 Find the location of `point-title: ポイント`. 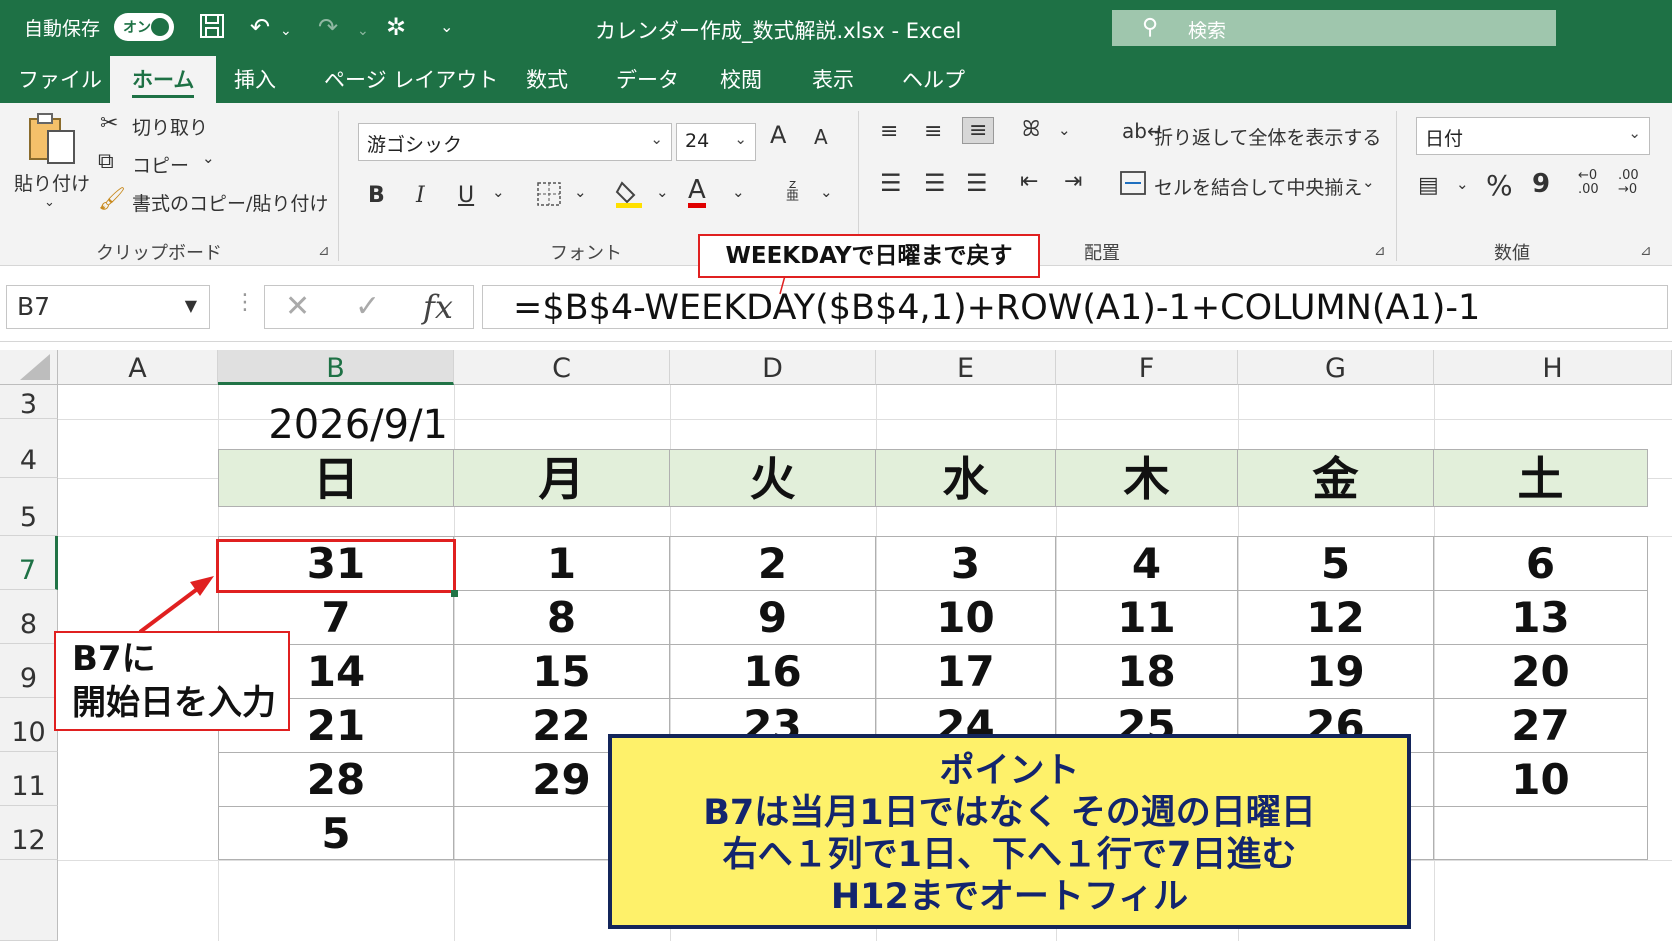

point-title: ポイント is located at coordinates (1009, 771).